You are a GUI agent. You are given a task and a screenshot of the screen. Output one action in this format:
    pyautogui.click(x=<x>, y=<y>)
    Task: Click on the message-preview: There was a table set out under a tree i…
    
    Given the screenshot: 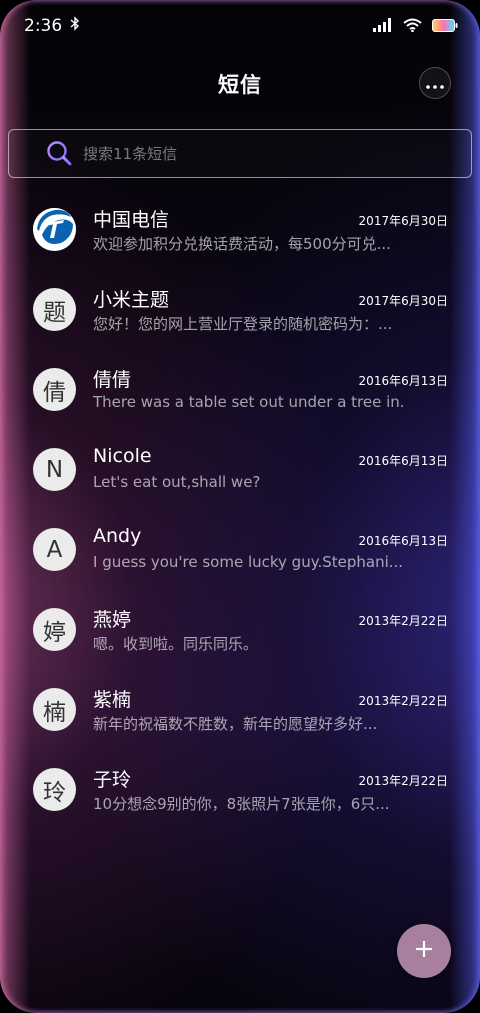 What is the action you would take?
    pyautogui.click(x=248, y=402)
    